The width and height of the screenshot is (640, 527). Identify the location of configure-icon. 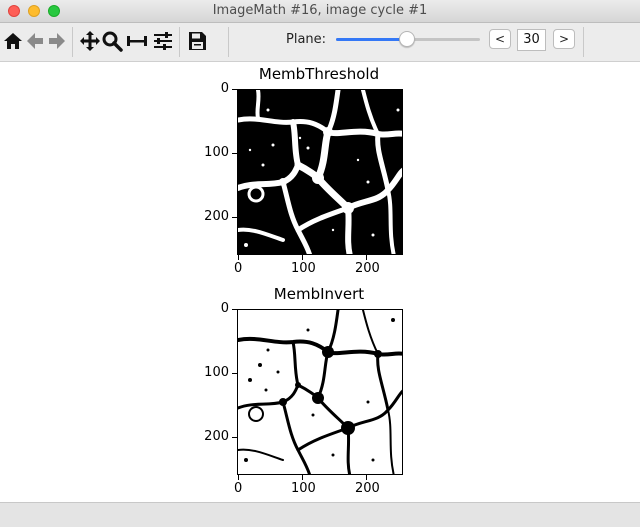
(163, 41).